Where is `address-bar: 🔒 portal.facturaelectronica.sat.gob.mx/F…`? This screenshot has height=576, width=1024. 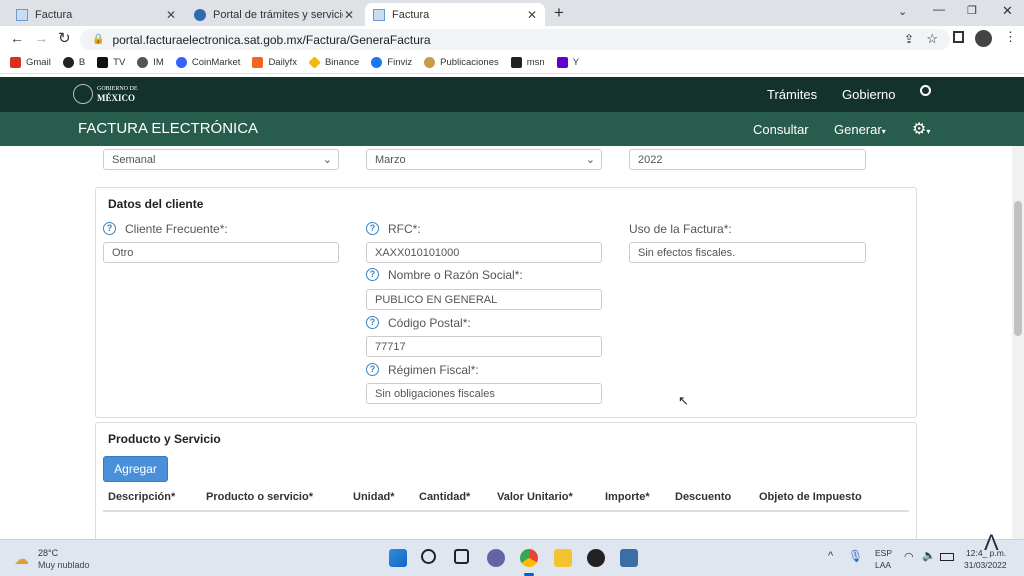 address-bar: 🔒 portal.facturaelectronica.sat.gob.mx/F… is located at coordinates (515, 39).